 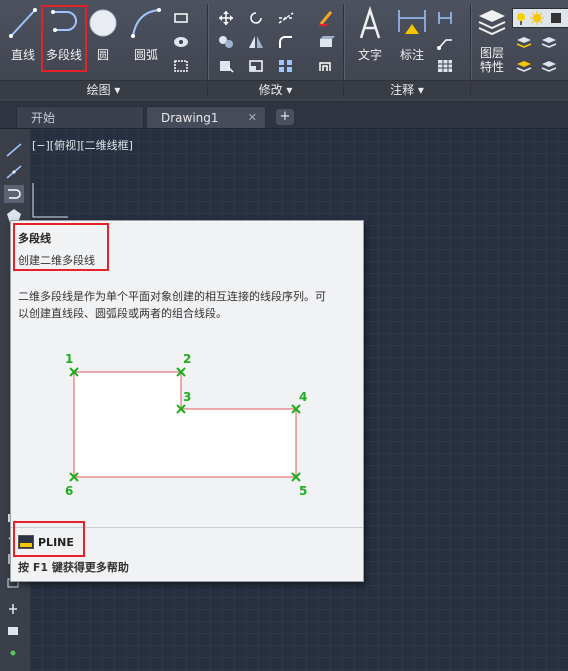 I want to click on new-tab-button: +, so click(x=285, y=117).